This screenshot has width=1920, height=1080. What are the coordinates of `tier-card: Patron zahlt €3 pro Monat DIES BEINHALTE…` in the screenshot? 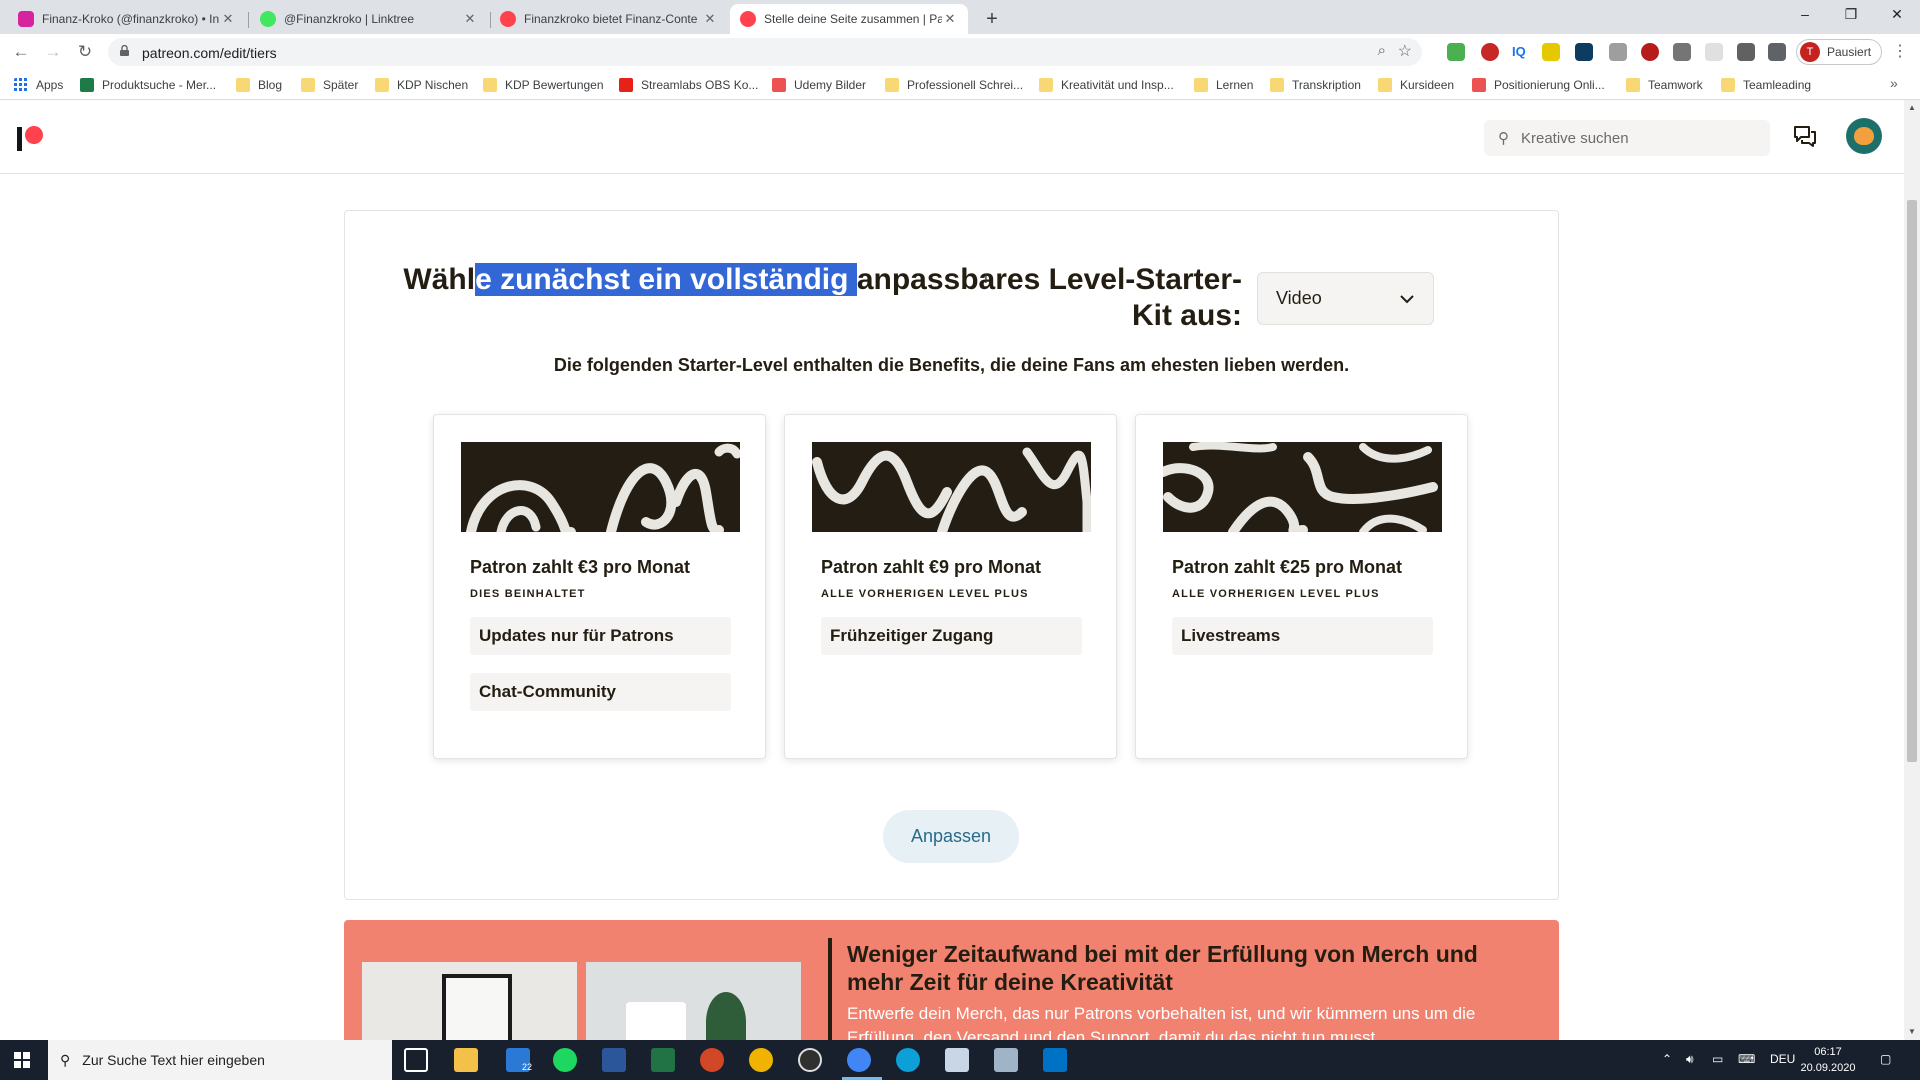 It's located at (599, 586).